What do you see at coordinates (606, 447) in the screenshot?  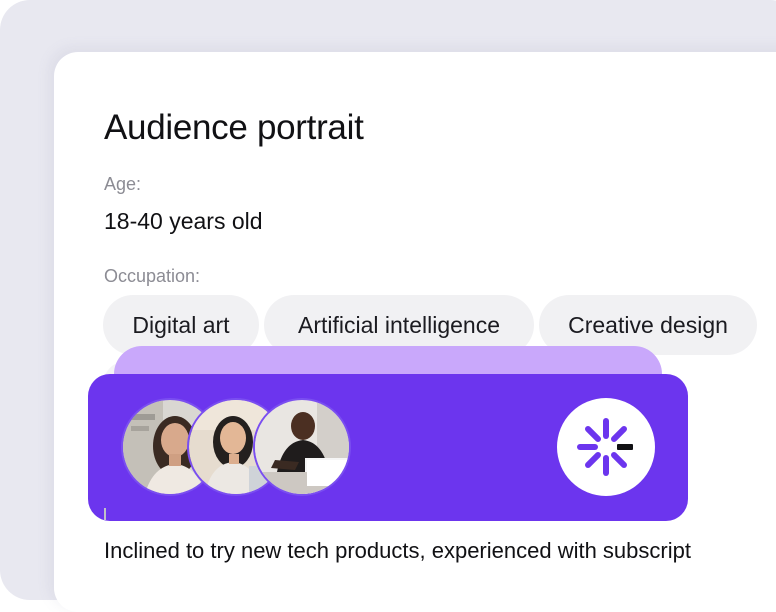 I see `spark-logo-icon` at bounding box center [606, 447].